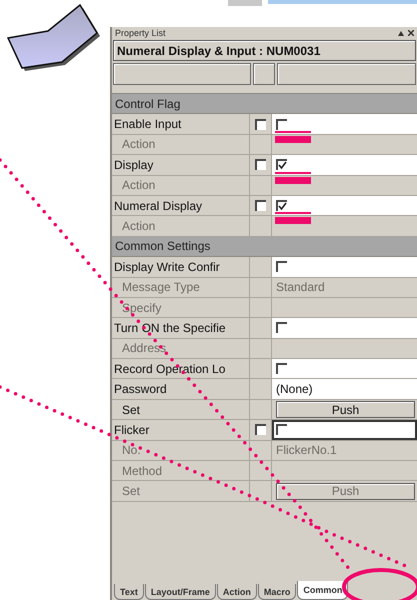  Describe the element at coordinates (277, 592) in the screenshot. I see `tab: Macro` at that location.